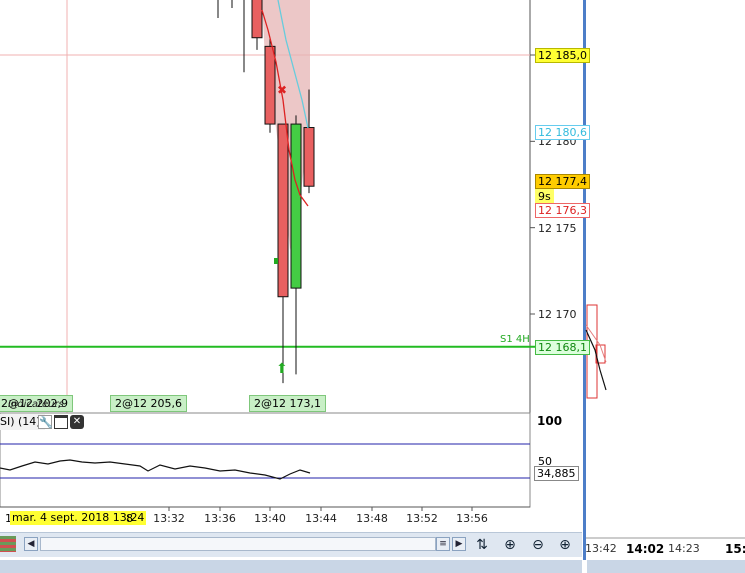 The height and width of the screenshot is (573, 745). What do you see at coordinates (8, 544) in the screenshot?
I see `bars-icon` at bounding box center [8, 544].